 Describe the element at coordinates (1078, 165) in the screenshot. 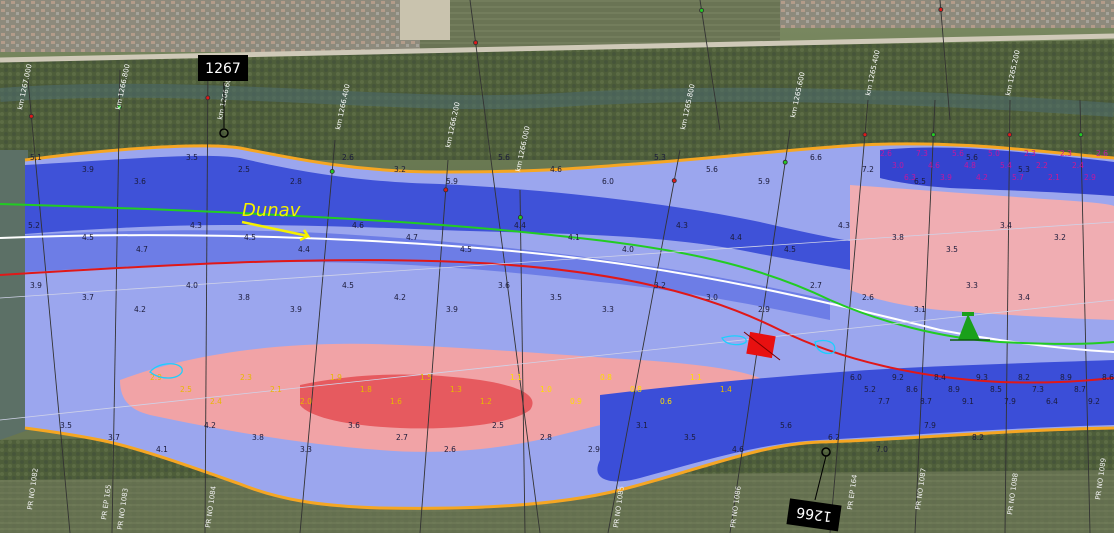

I see `depth-value: 2.4` at that location.